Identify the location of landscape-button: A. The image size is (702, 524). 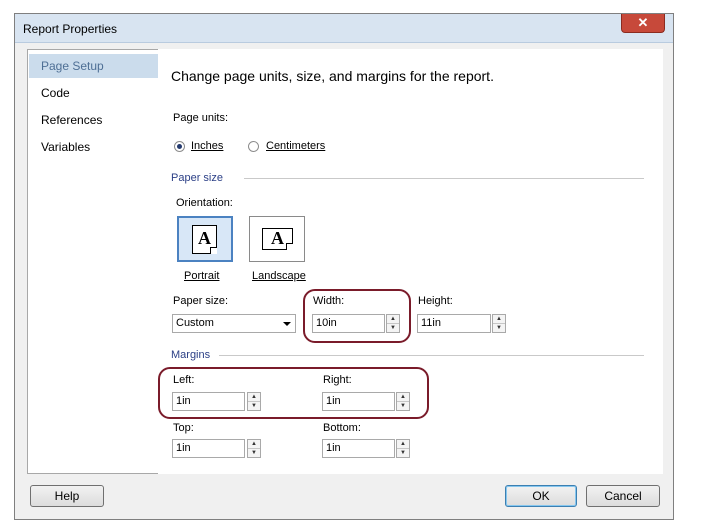
(277, 239).